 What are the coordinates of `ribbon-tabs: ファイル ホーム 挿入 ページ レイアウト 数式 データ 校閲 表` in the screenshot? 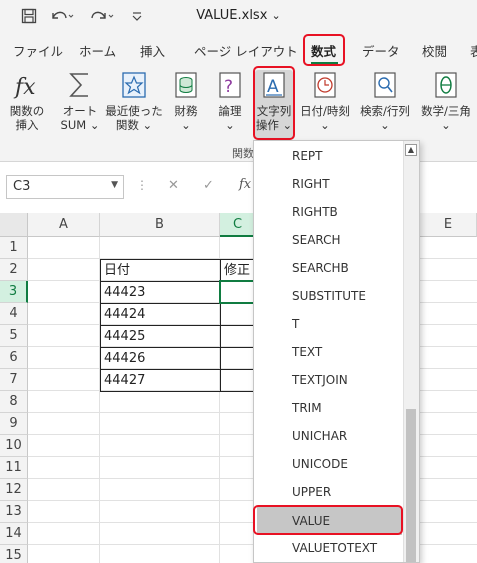 It's located at (238, 50).